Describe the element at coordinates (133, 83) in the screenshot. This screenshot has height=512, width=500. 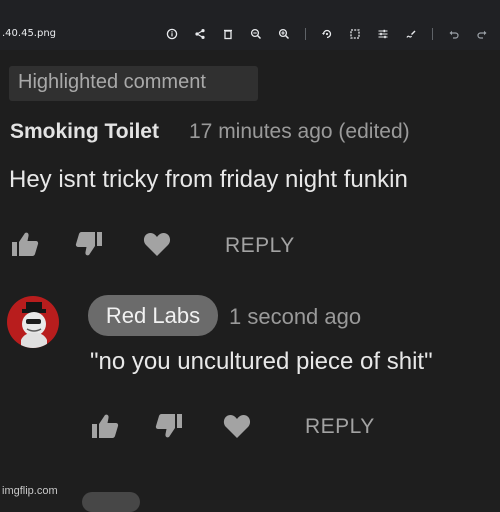
I see `highlighted-comment-badge: Highlighted comment` at that location.